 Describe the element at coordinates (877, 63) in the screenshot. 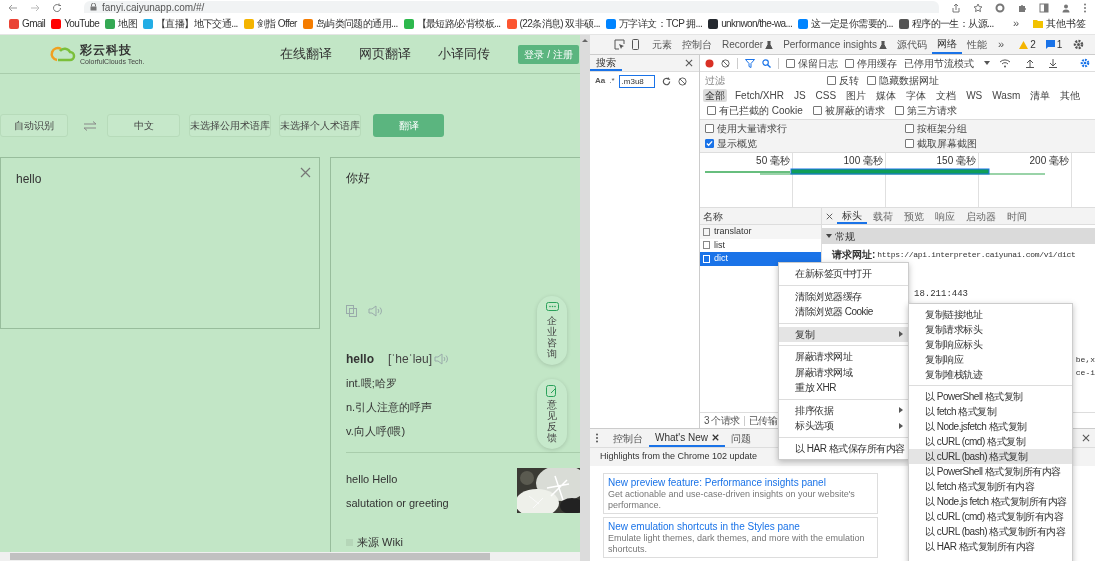

I see `checkbox-label: 停用缓存` at that location.